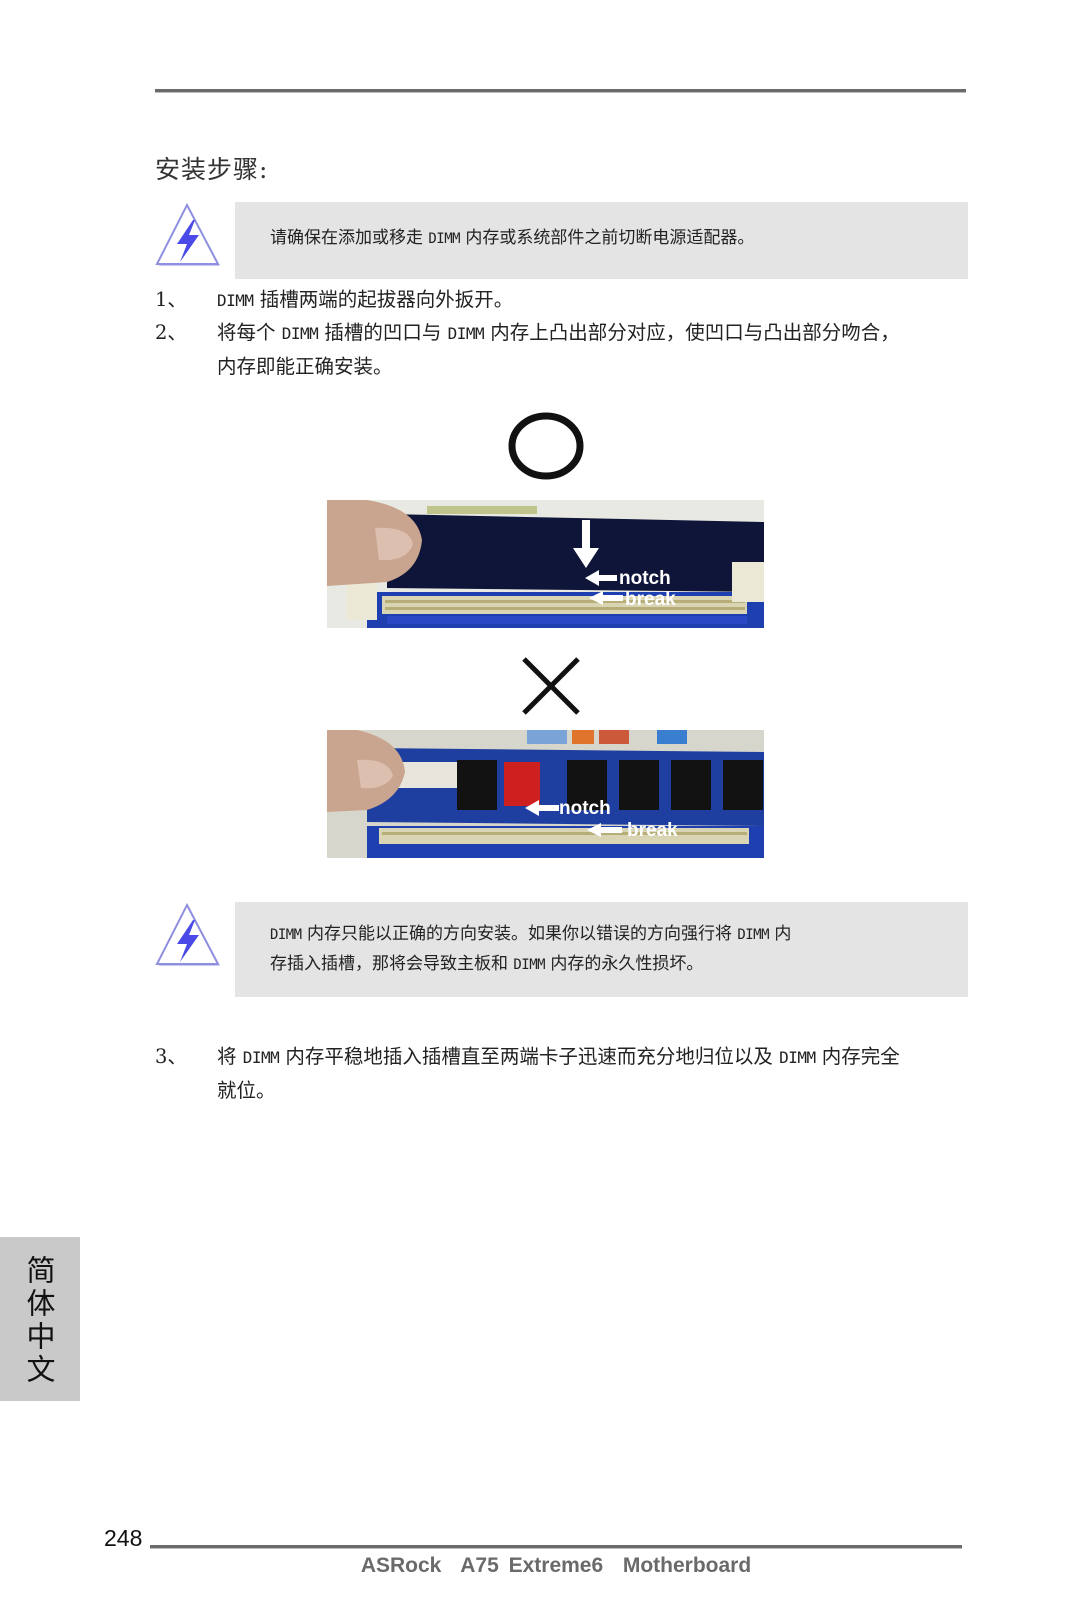 The width and height of the screenshot is (1080, 1619). Describe the element at coordinates (212, 169) in the screenshot. I see `section-title: 安装步骤:` at that location.